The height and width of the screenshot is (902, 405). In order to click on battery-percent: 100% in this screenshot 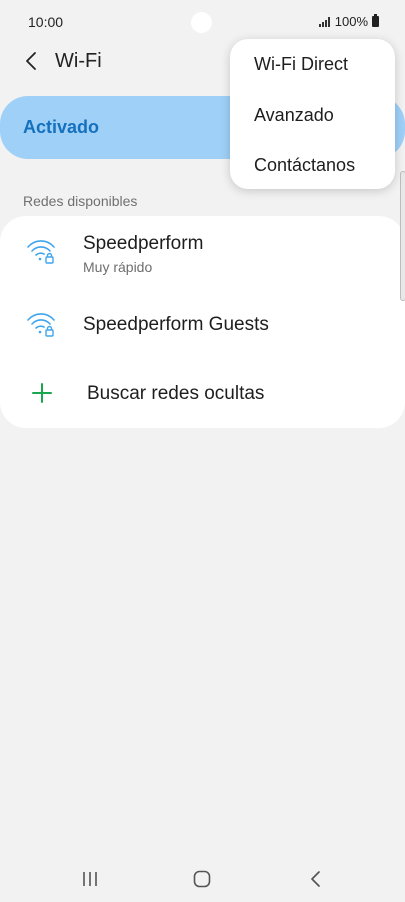, I will do `click(351, 21)`.